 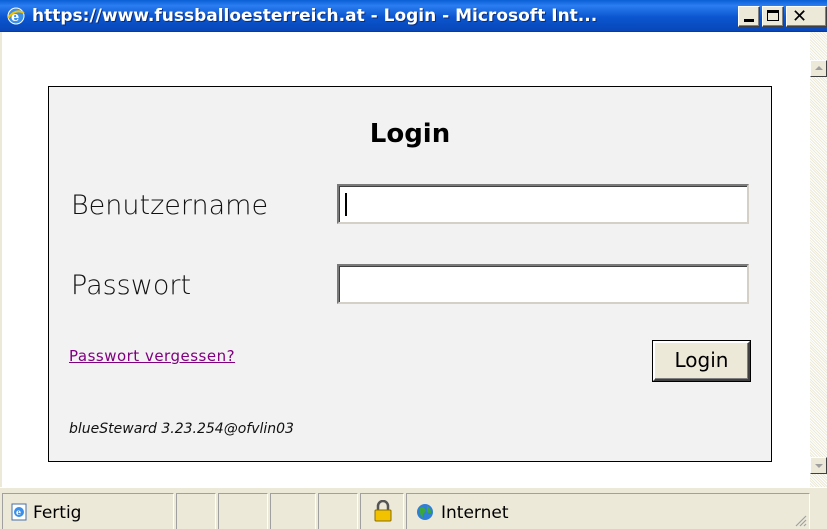 I want to click on password-label: Passwort, so click(x=131, y=285).